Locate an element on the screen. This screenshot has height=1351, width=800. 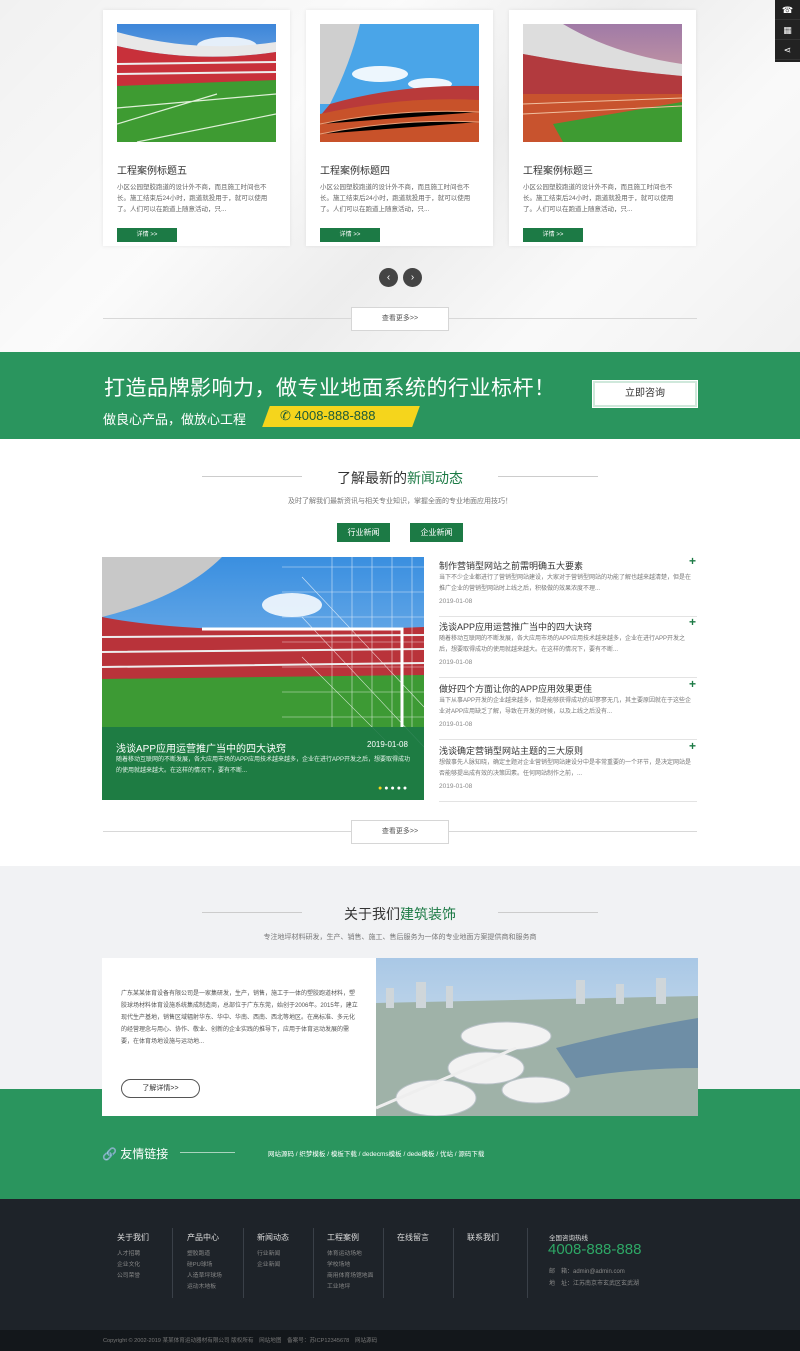
about-detail-button: 了解详情>> is located at coordinates (160, 1088).